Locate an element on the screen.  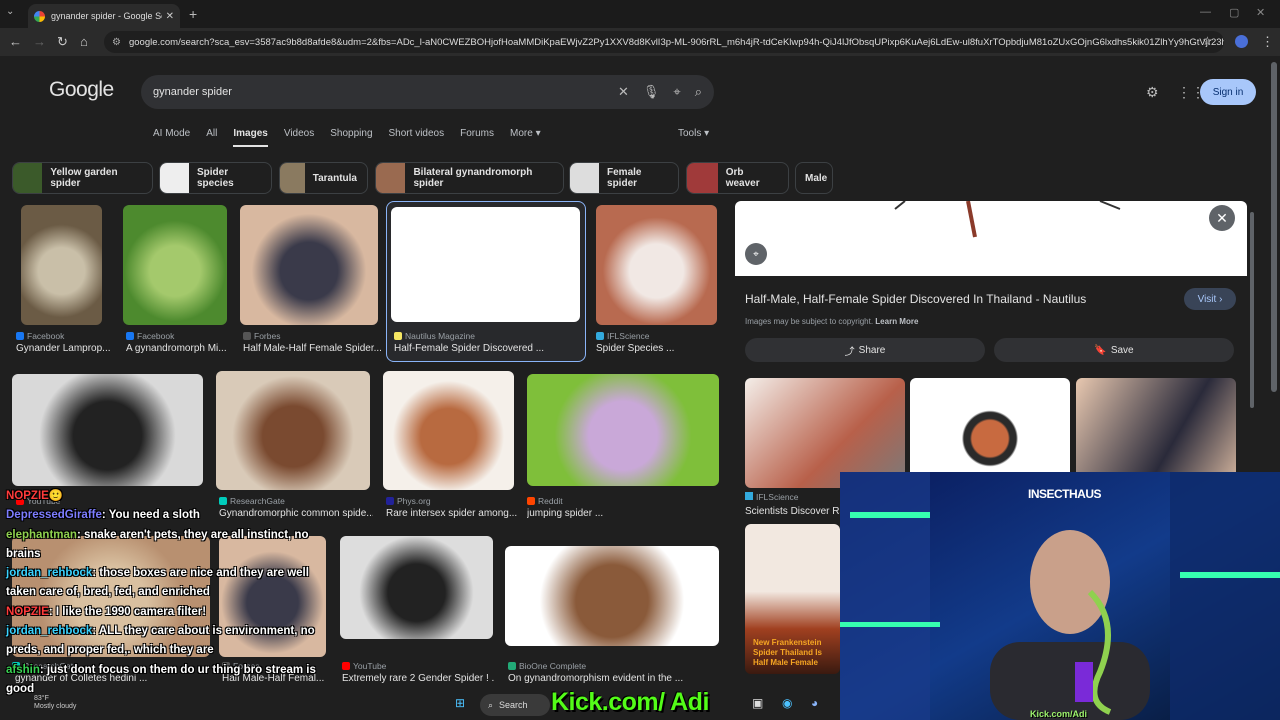
chip-yellow-garden-spider: Yellow garden spider is located at coordinates (82, 178).